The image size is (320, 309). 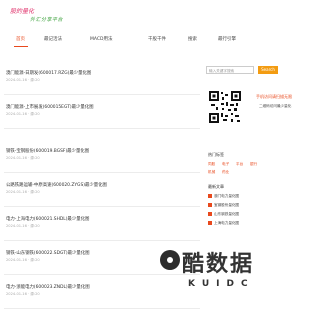 What do you see at coordinates (253, 164) in the screenshot?
I see `tag-link: 银行` at bounding box center [253, 164].